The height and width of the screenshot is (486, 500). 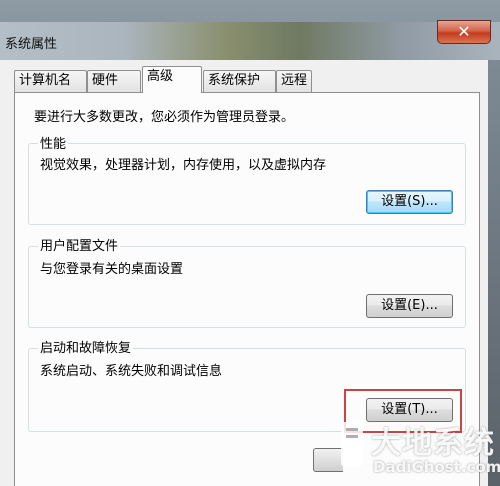 What do you see at coordinates (164, 117) in the screenshot?
I see `admin-notice: 要进行大多数更改，您必须作为管理员登录。` at bounding box center [164, 117].